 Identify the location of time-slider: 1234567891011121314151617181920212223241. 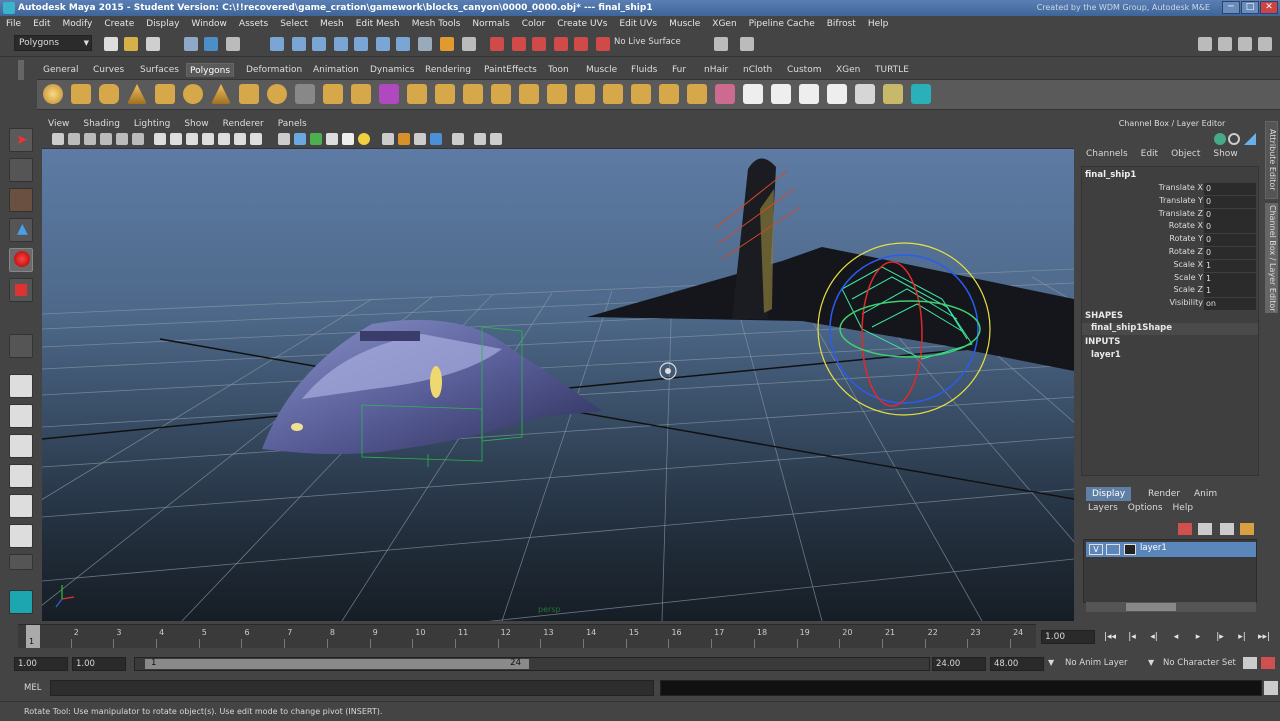
(527, 636).